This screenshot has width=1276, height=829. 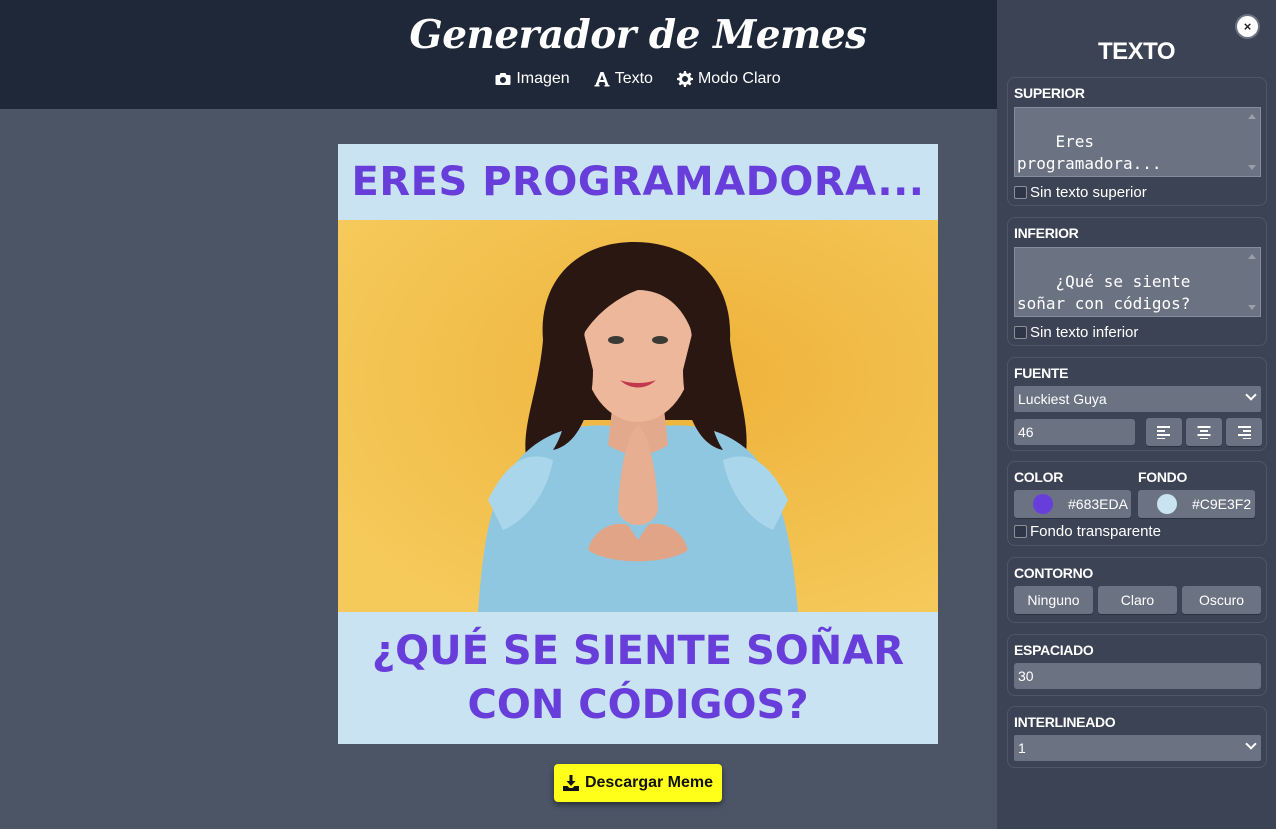 What do you see at coordinates (1084, 332) in the screenshot?
I see `sin-texto-inferior-label: Sin texto inferior` at bounding box center [1084, 332].